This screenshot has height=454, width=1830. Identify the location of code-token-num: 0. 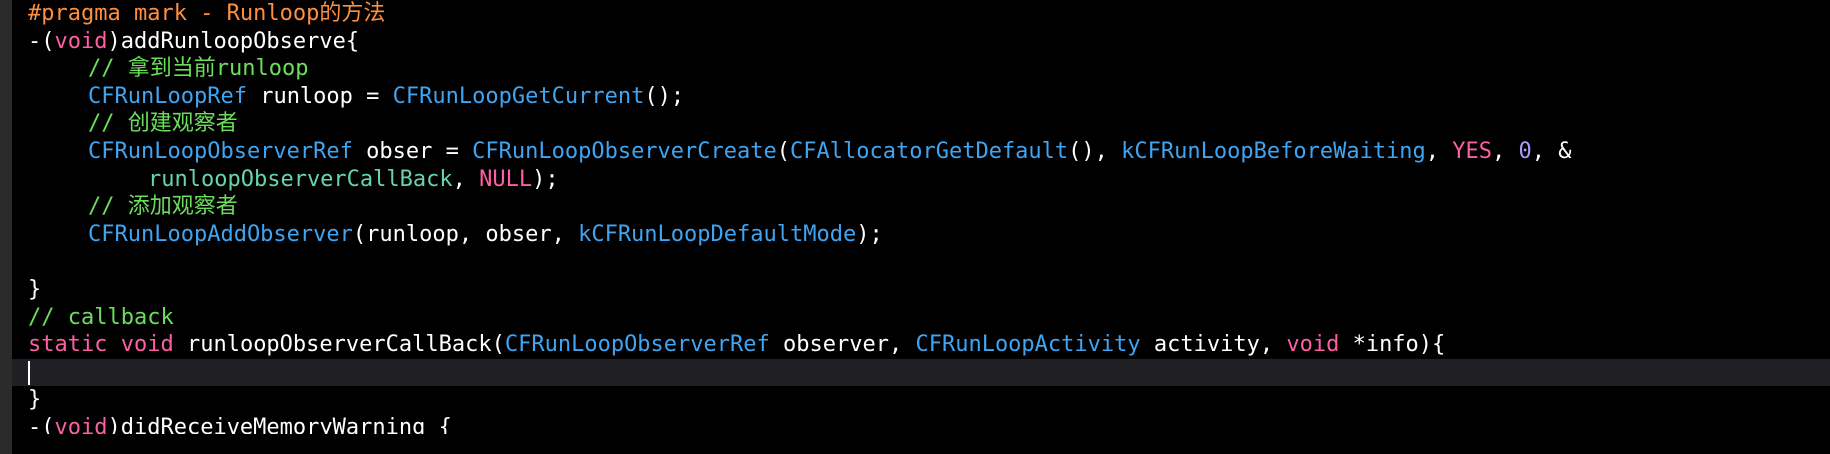
(1525, 151).